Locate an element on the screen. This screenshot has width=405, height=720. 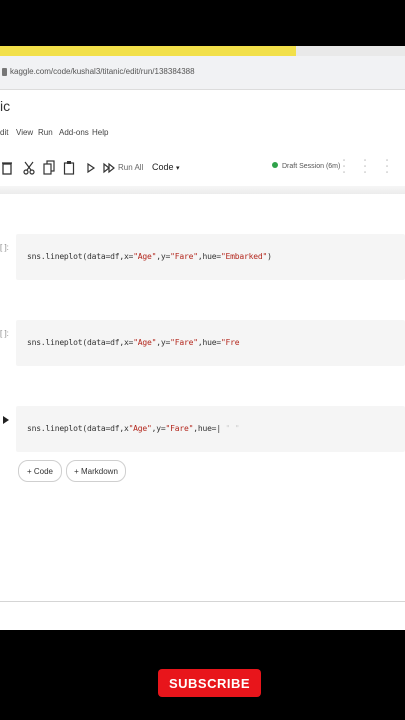
menu-item-view: View is located at coordinates (24, 132).